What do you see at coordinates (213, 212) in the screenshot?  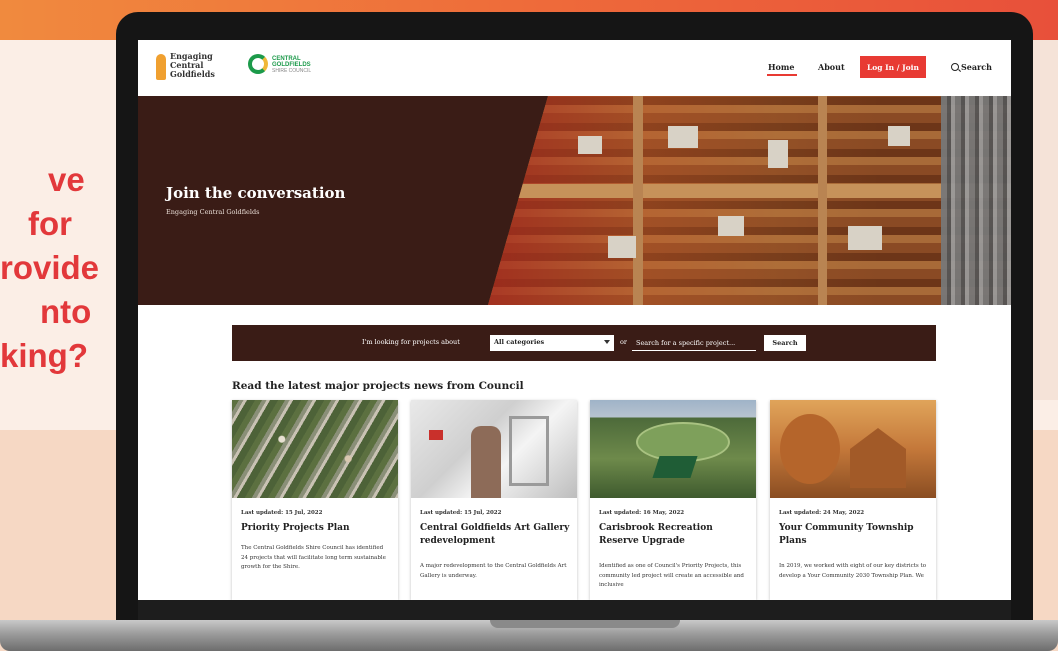 I see `hero-subtitle: Engaging Central Goldfields` at bounding box center [213, 212].